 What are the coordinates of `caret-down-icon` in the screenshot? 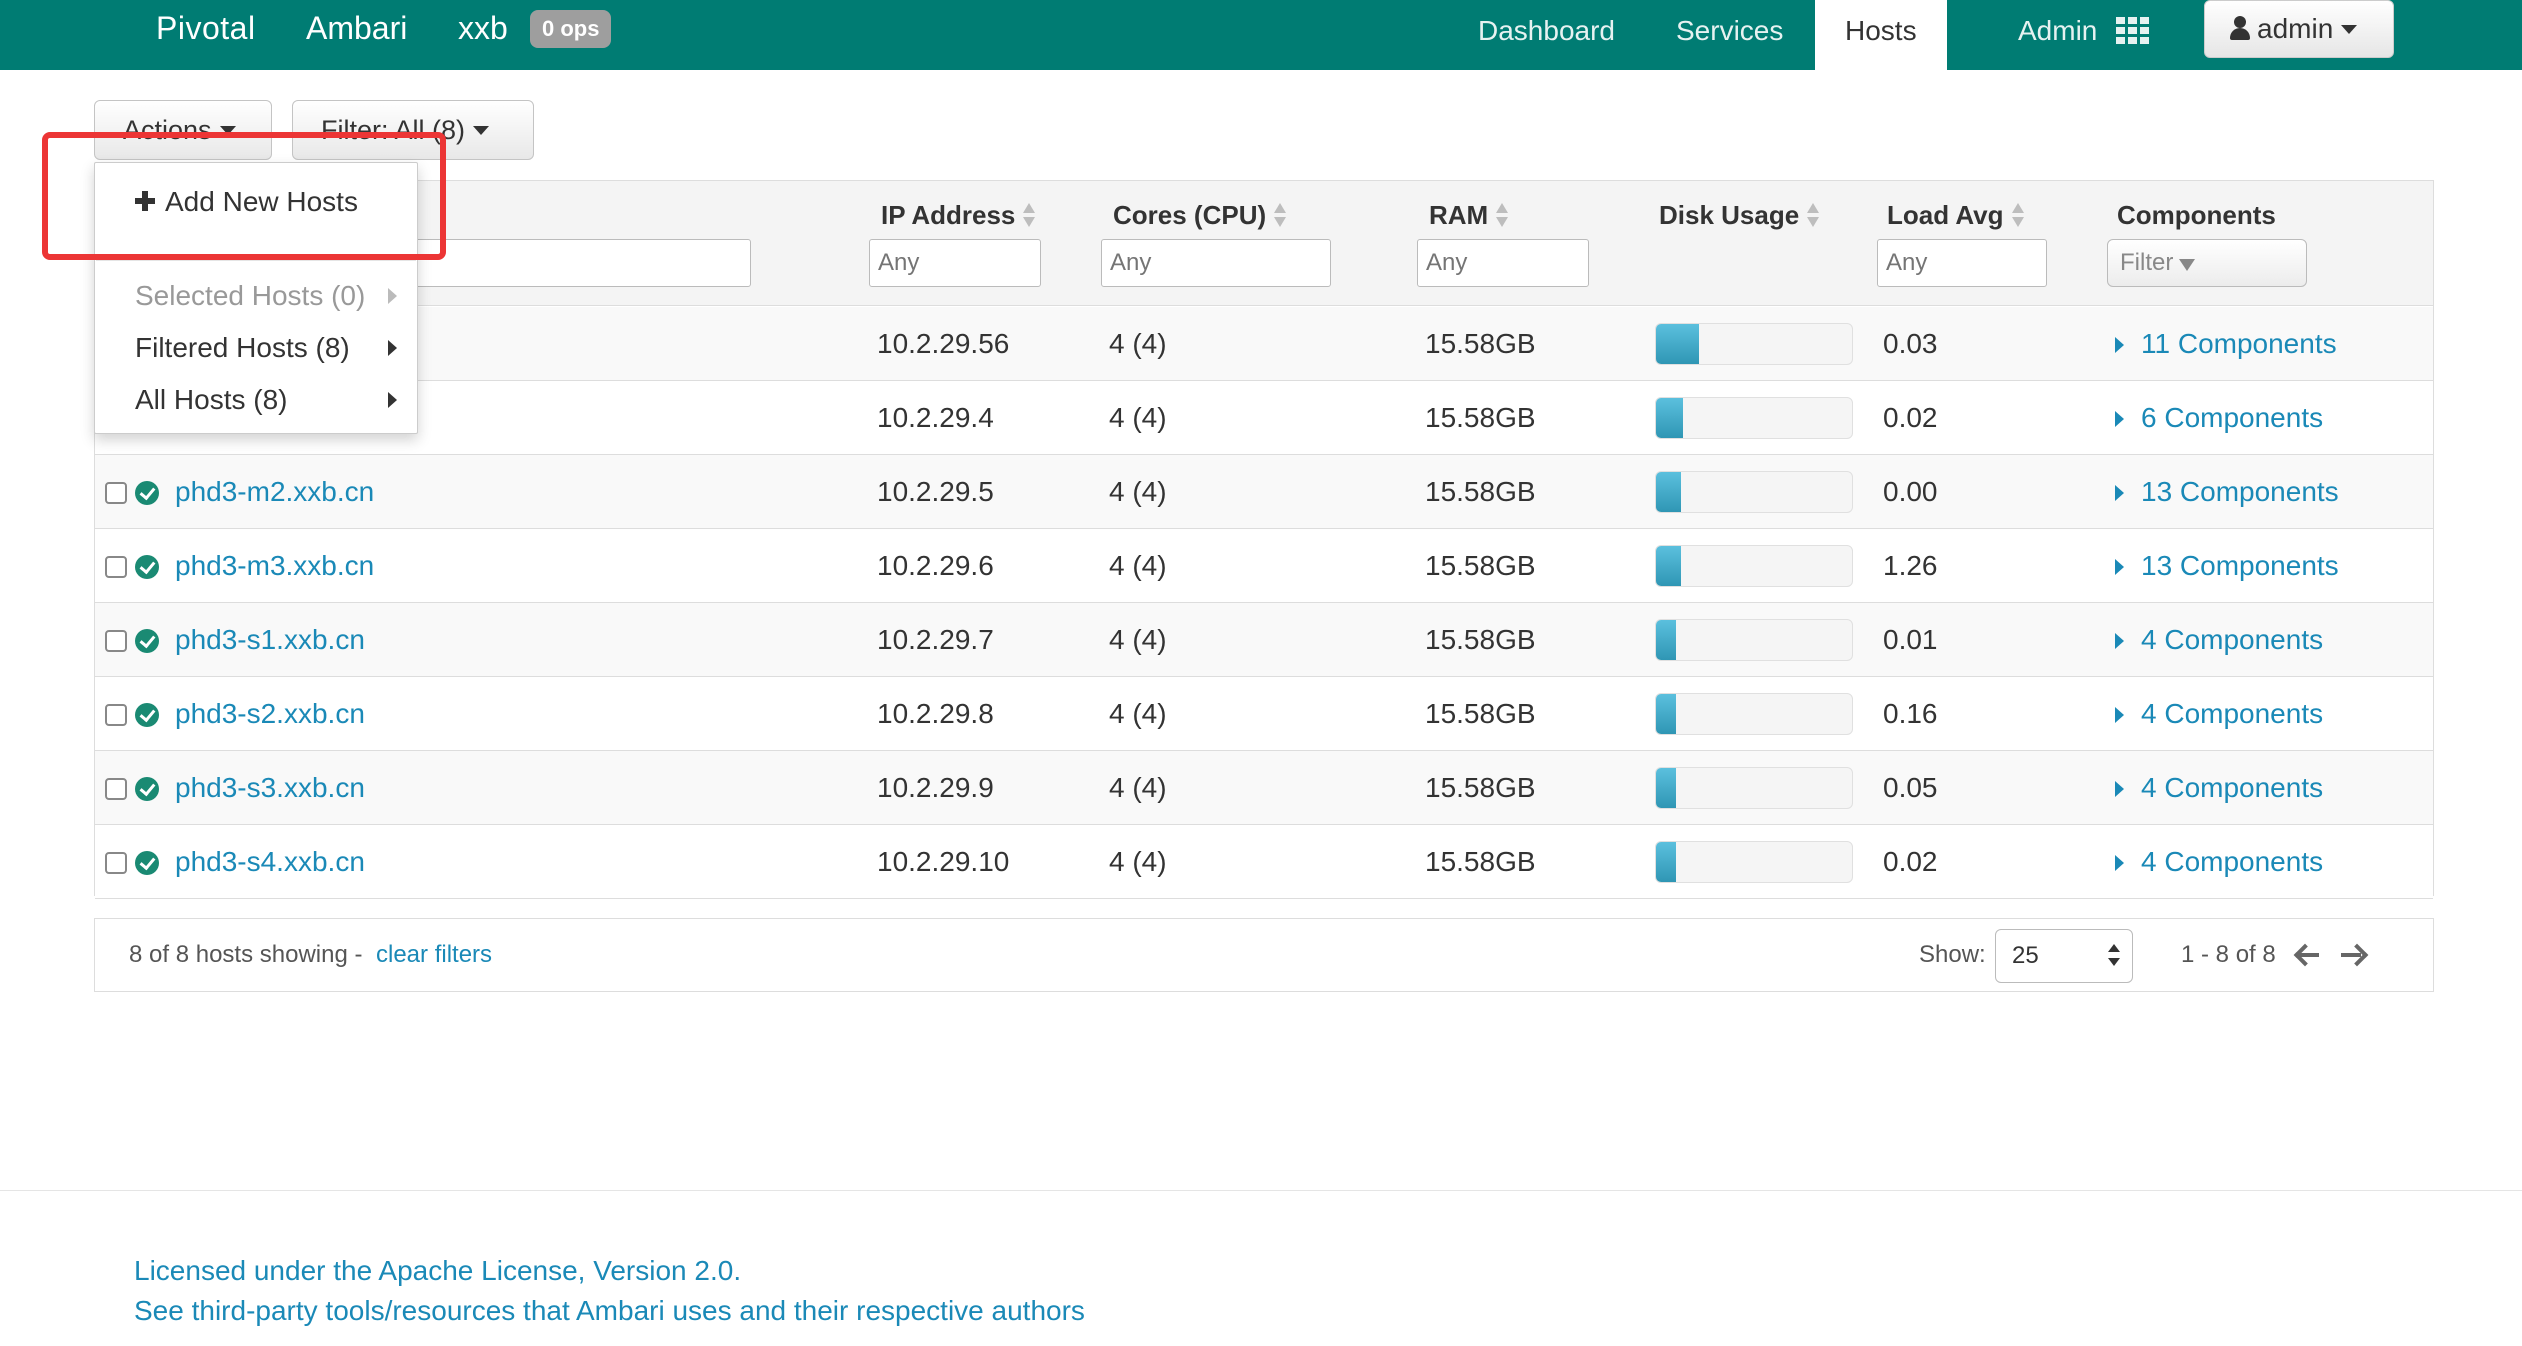 It's located at (2349, 29).